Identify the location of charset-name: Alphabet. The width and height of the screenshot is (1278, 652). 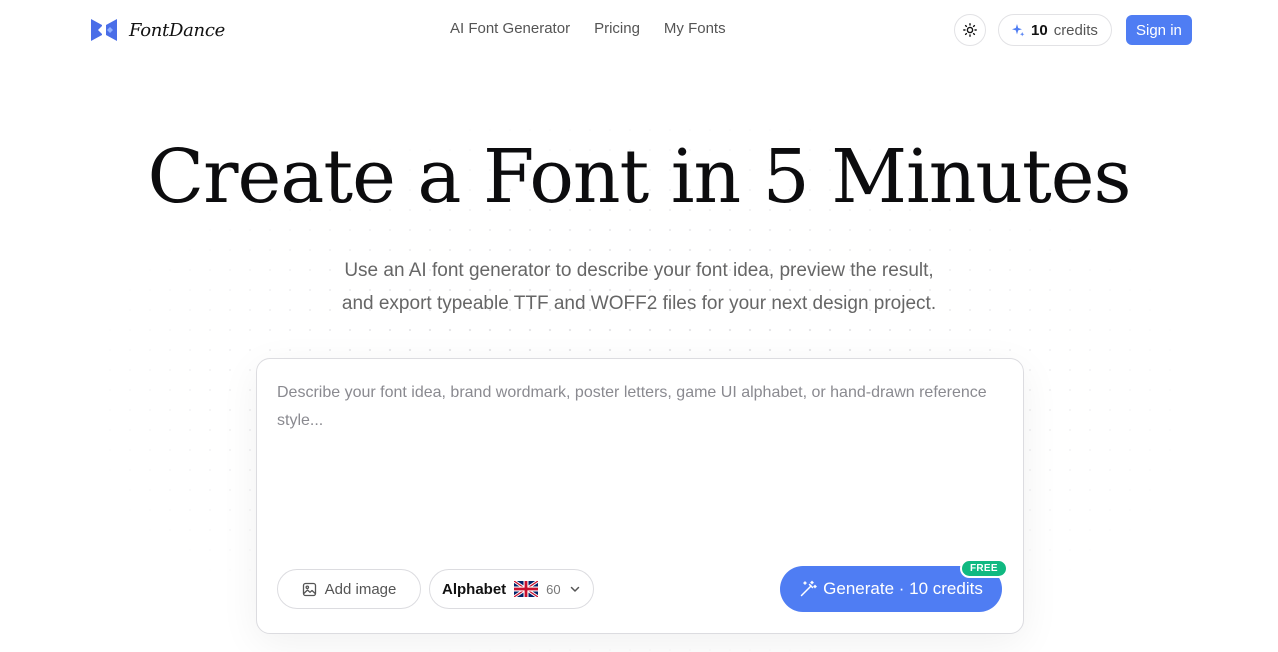
(474, 589).